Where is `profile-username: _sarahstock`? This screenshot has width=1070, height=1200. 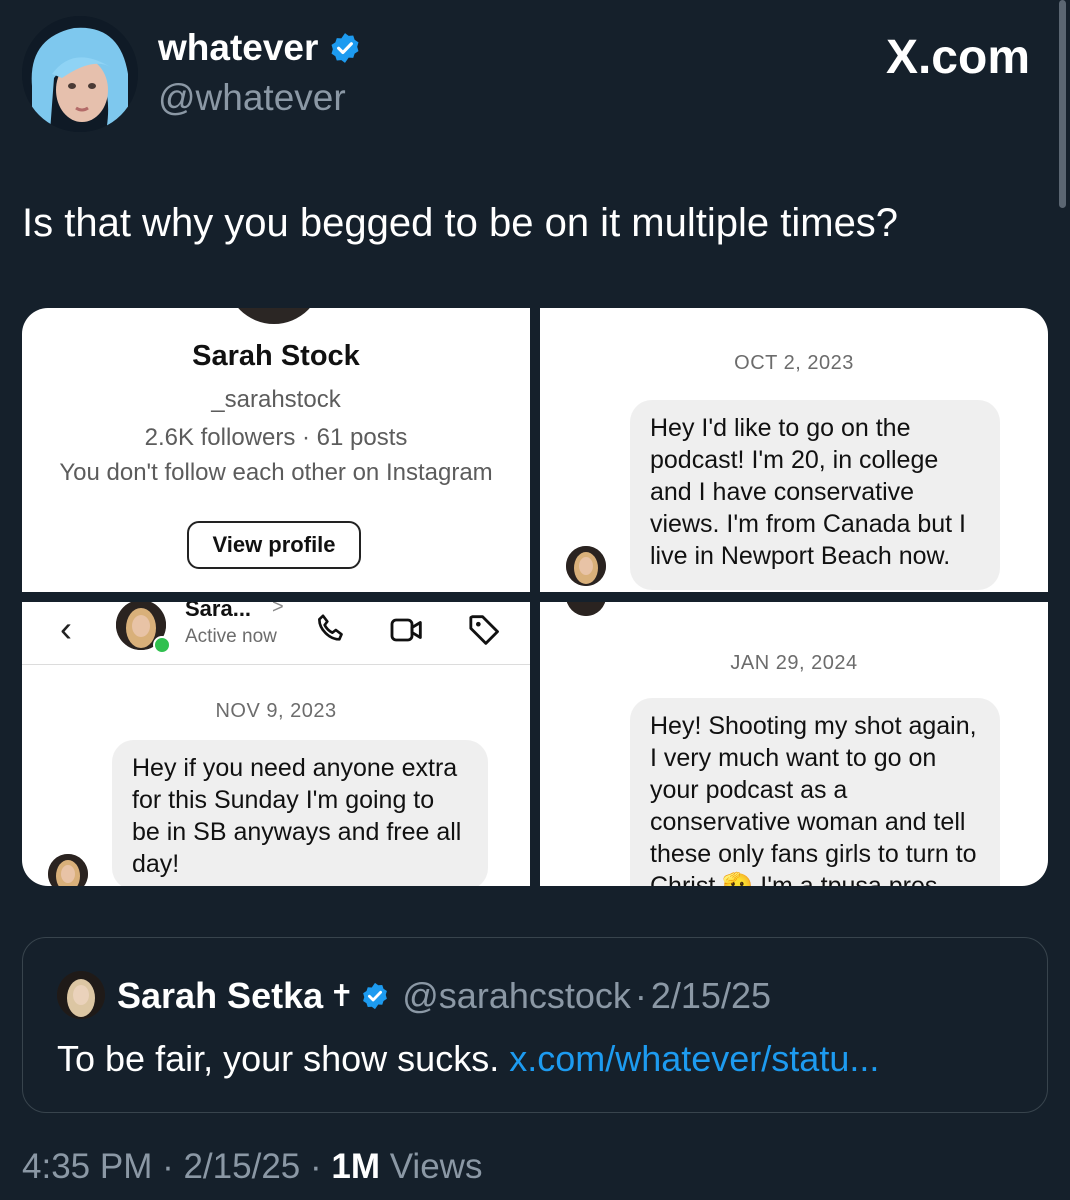 profile-username: _sarahstock is located at coordinates (276, 399).